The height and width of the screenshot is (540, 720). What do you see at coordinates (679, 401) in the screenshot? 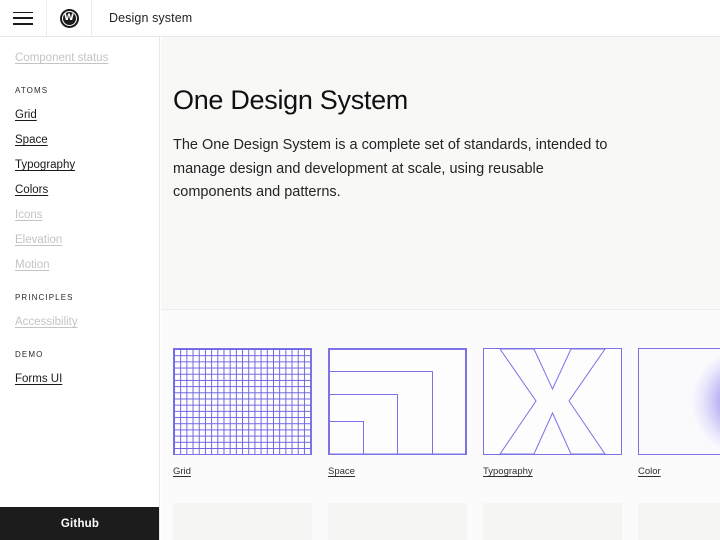
I see `radial-gradient-thumbnail` at bounding box center [679, 401].